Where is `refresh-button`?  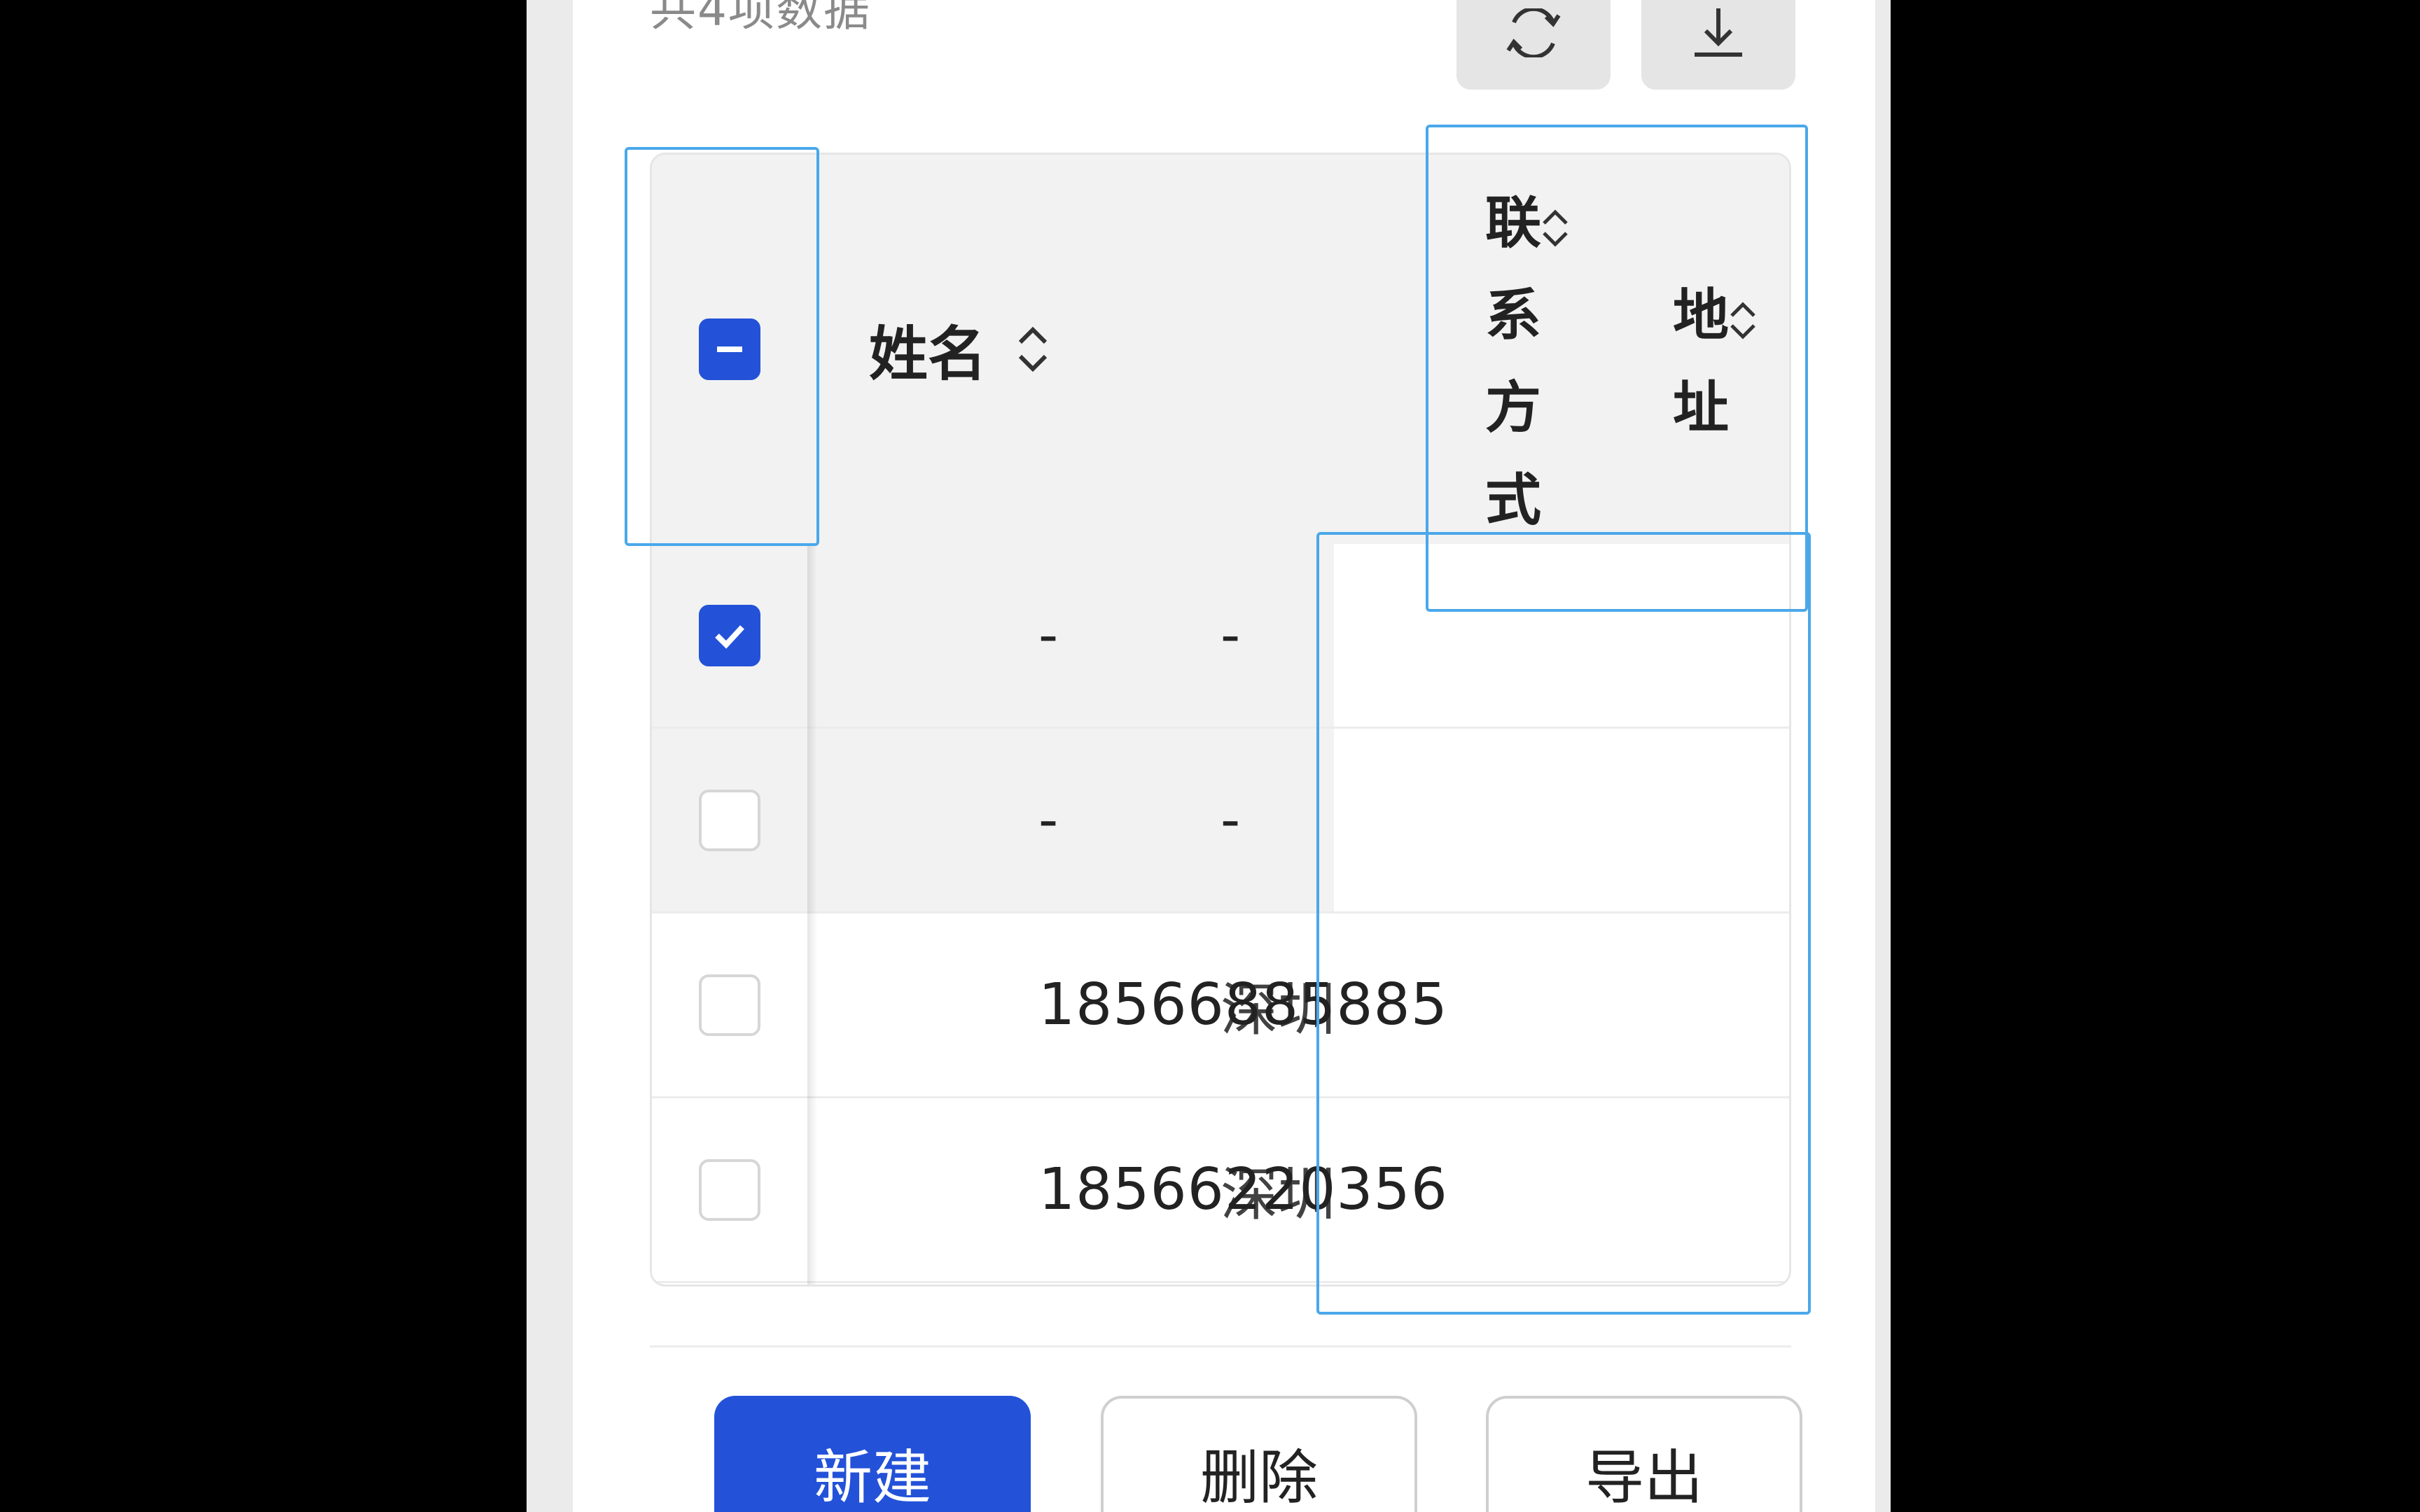 refresh-button is located at coordinates (1533, 45).